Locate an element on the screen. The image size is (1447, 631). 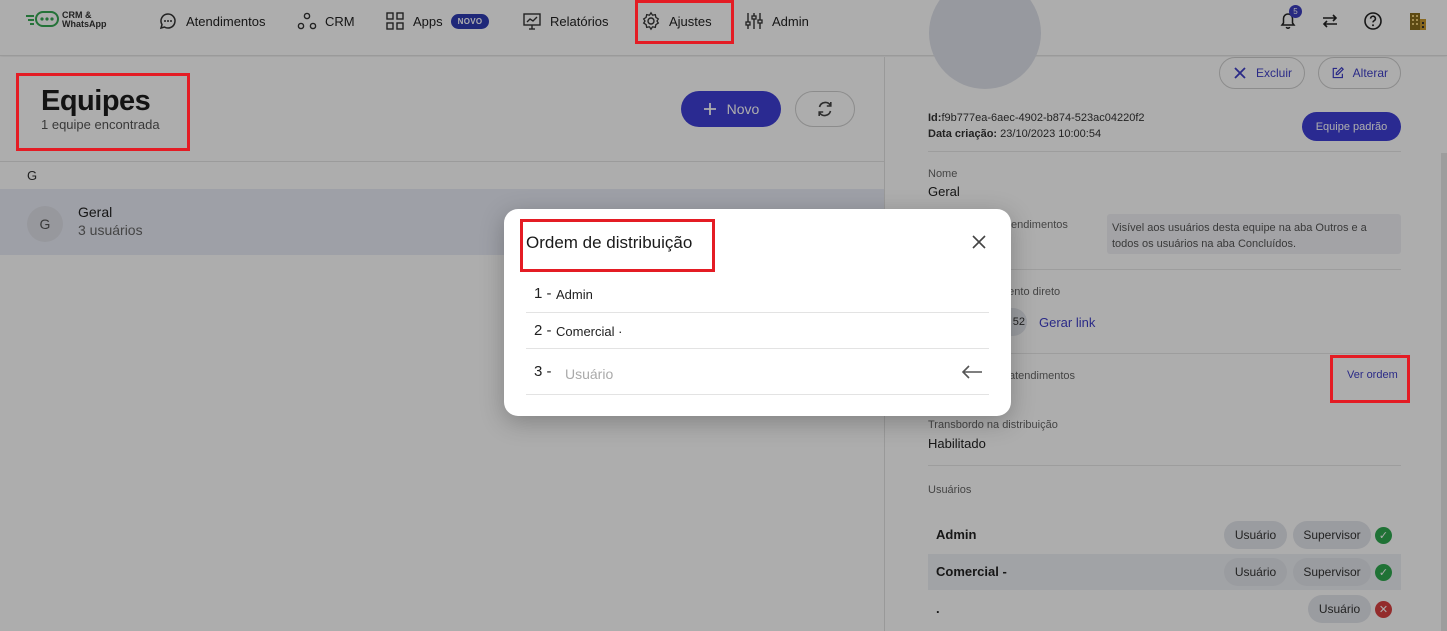
close-modal-button is located at coordinates (979, 242).